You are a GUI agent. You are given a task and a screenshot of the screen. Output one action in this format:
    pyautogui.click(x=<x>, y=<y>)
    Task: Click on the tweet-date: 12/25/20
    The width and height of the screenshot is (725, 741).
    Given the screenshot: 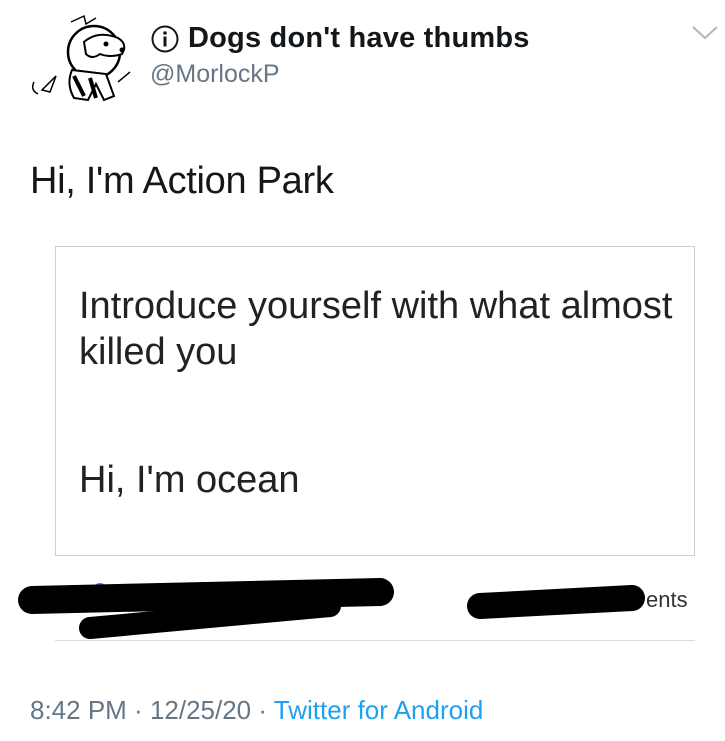 What is the action you would take?
    pyautogui.click(x=200, y=710)
    